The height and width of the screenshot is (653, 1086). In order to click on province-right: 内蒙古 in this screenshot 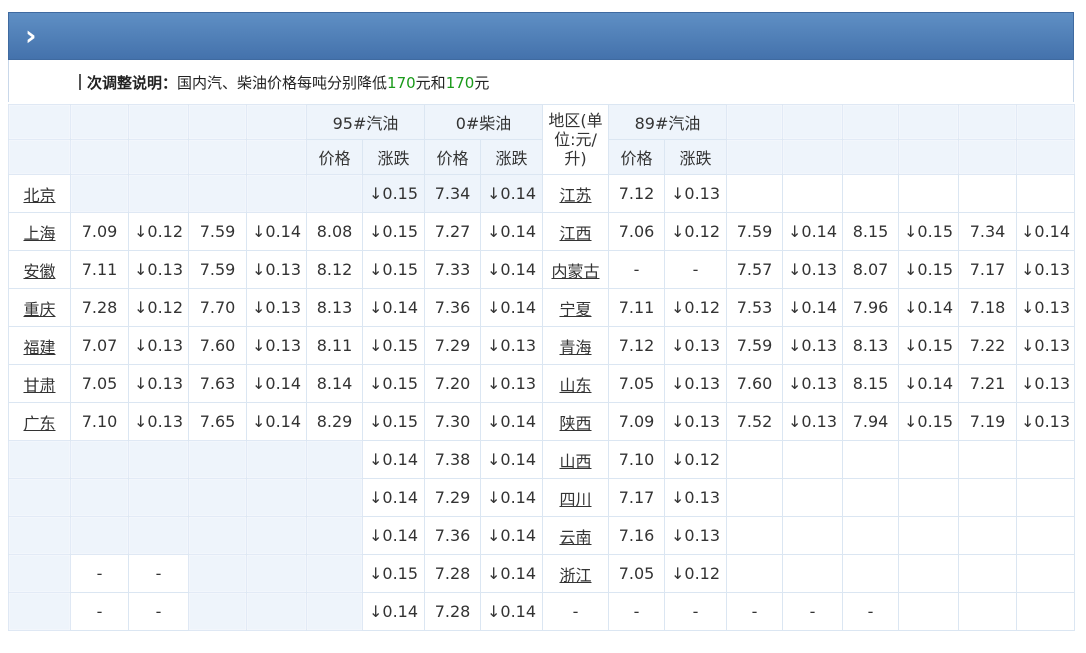, I will do `click(575, 269)`.